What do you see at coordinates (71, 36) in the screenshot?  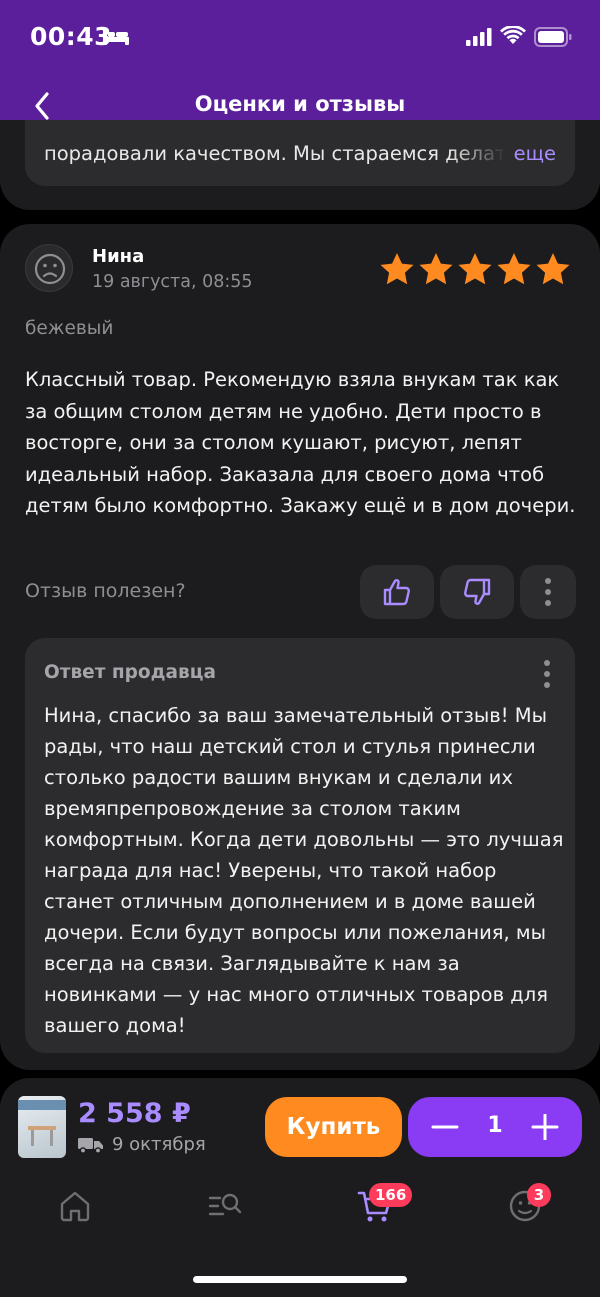 I see `status-time: 00:43` at bounding box center [71, 36].